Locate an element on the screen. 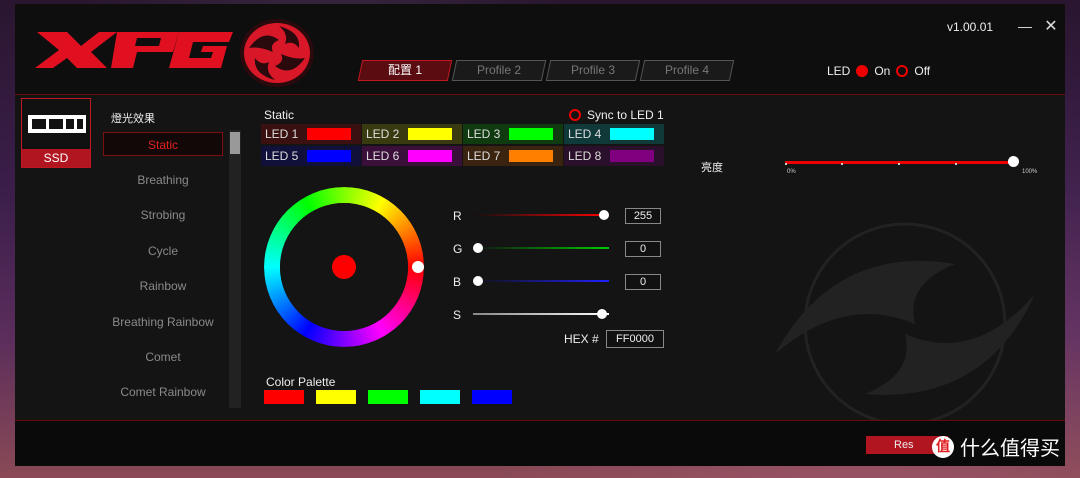 The width and height of the screenshot is (1080, 478). led-4-cell: LED 4 is located at coordinates (614, 134).